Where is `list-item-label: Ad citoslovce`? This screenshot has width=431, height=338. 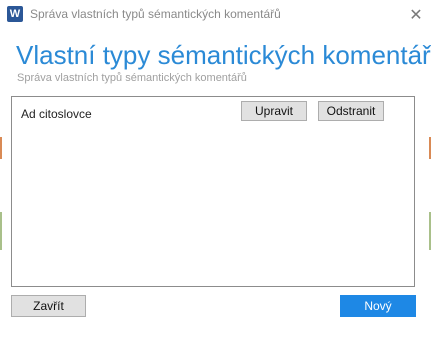 list-item-label: Ad citoslovce is located at coordinates (56, 114).